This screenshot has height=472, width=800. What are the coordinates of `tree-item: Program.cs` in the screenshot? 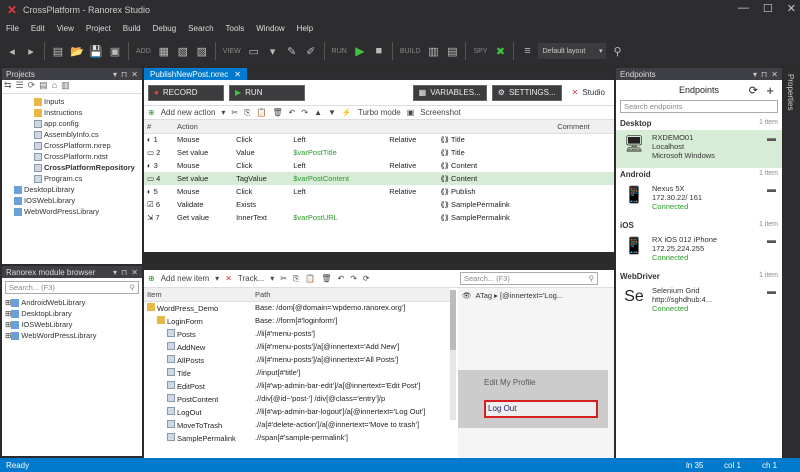 It's located at (72, 178).